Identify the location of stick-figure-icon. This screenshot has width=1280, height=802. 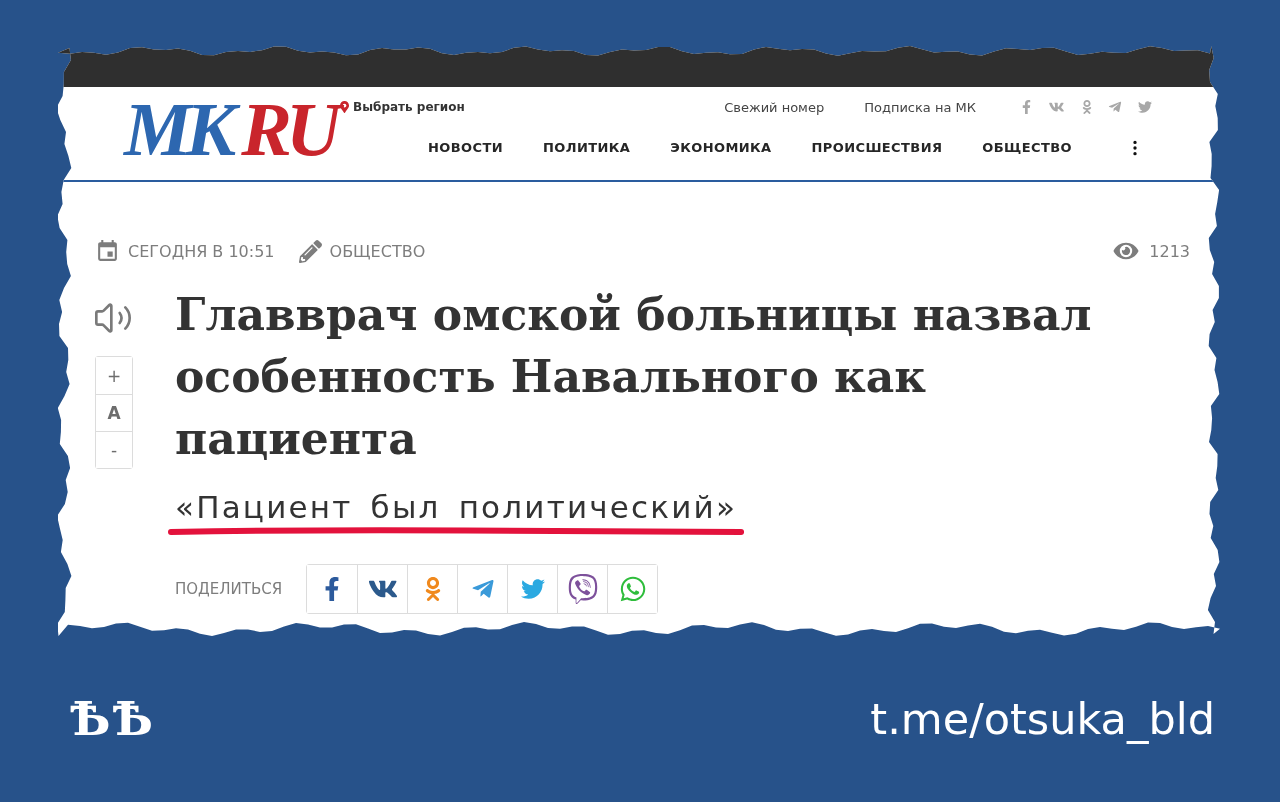
(1087, 107).